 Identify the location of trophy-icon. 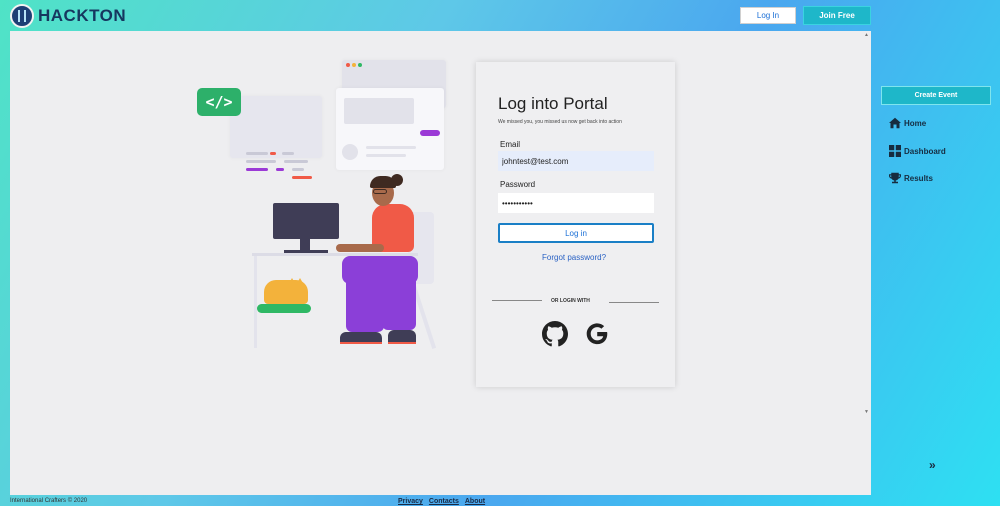
(895, 178).